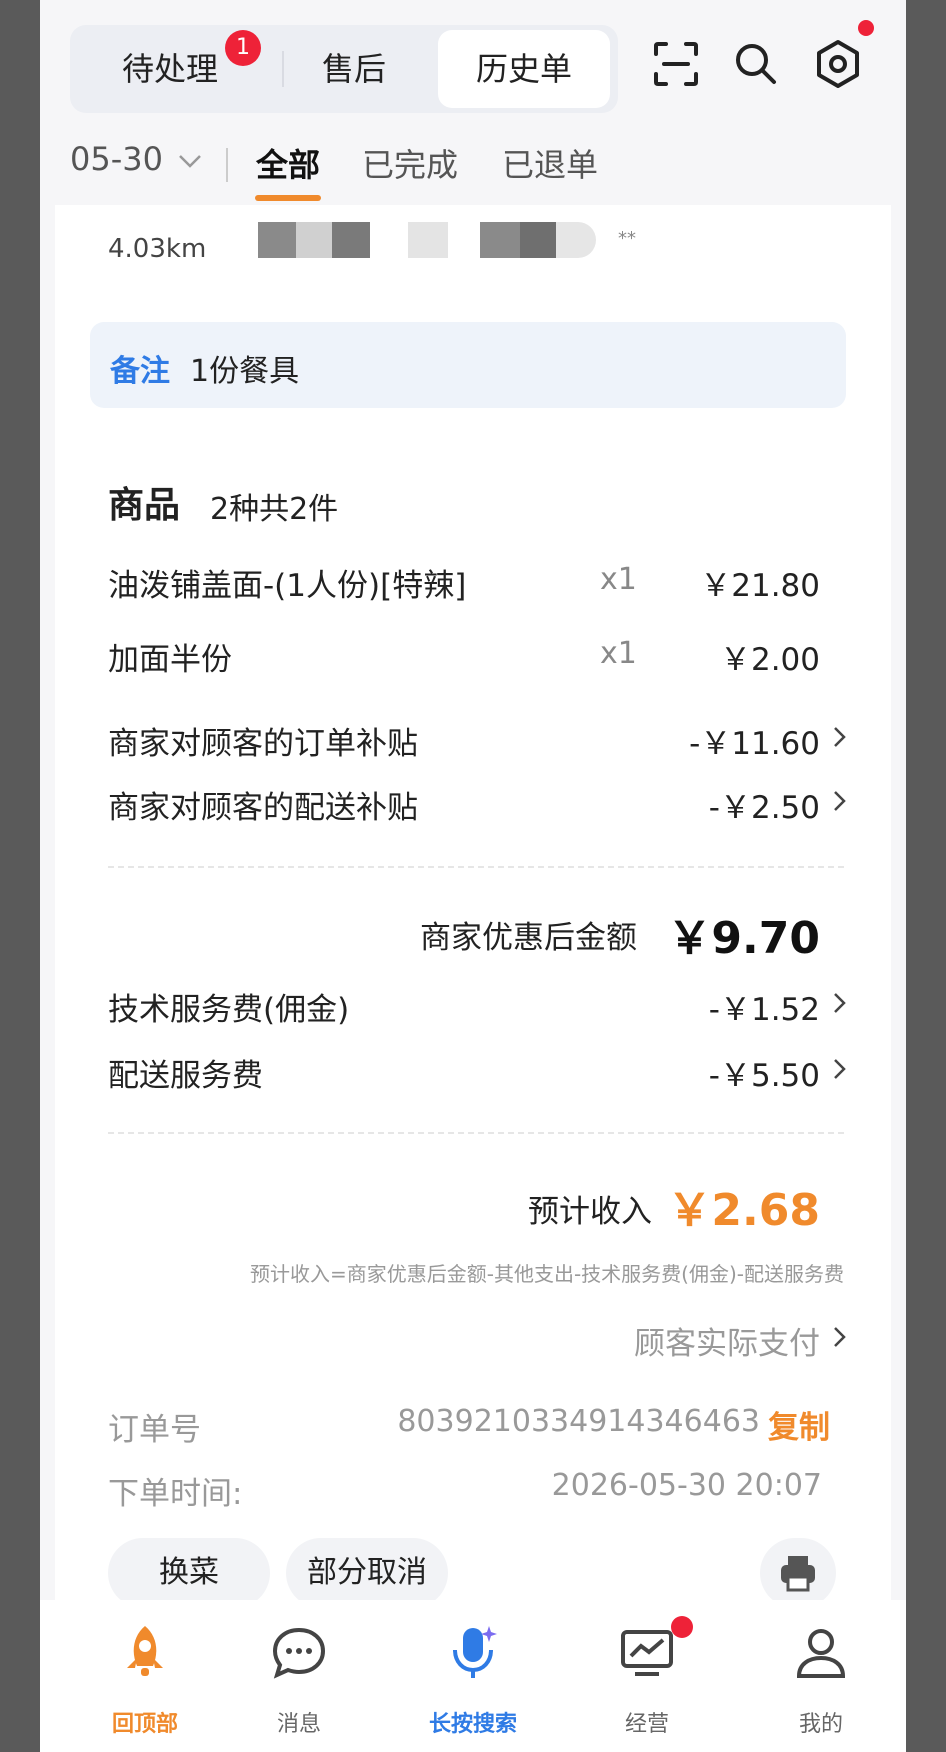 The height and width of the screenshot is (1752, 946). I want to click on bottom-tab-bar: 回顶部 消息 长按搜索 经营 我的, so click(473, 1676).